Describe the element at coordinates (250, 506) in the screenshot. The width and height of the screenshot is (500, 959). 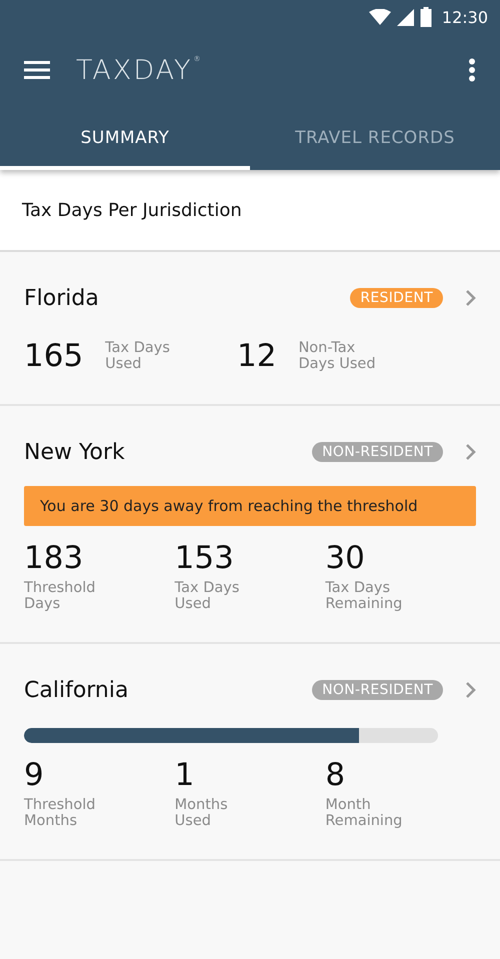
I see `threshold-alert: You are 30 days away from reaching the threshold` at that location.